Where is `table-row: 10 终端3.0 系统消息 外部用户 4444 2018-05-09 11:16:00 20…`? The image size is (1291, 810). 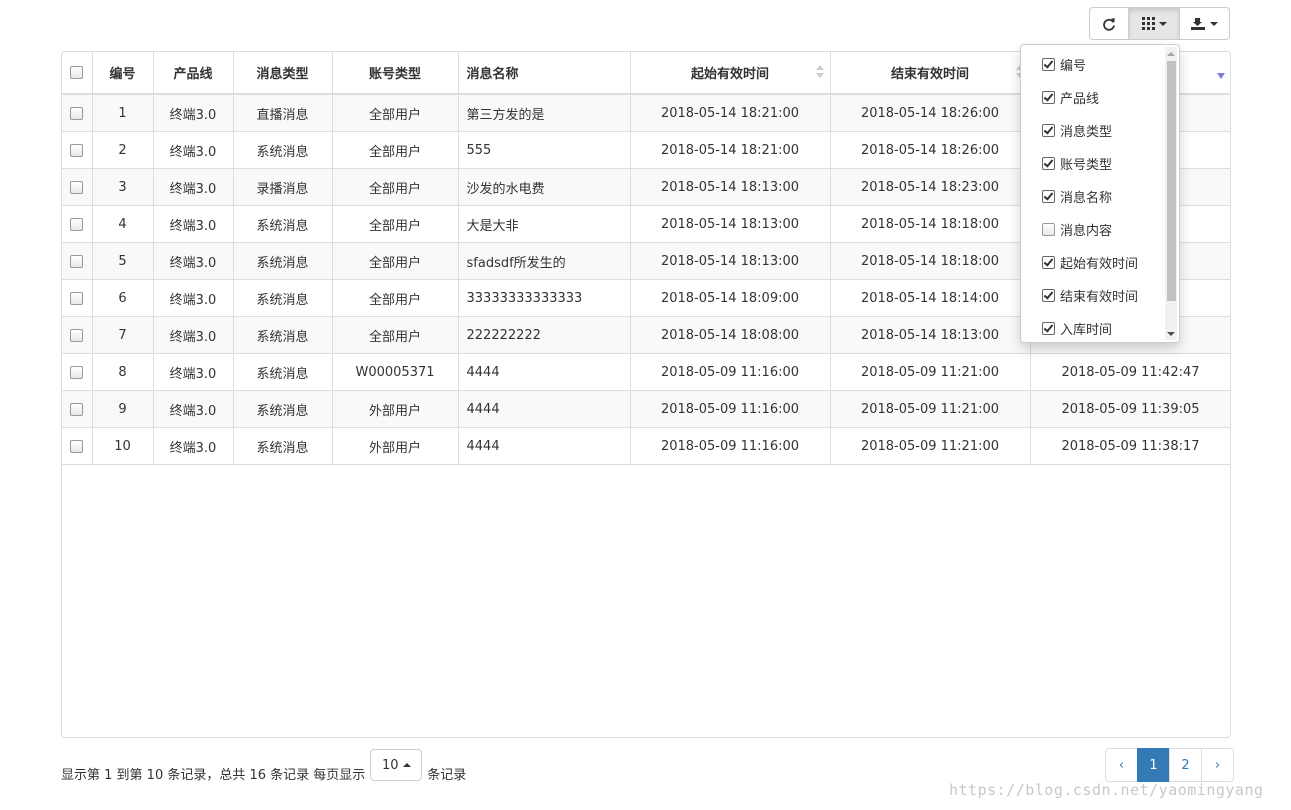
table-row: 10 终端3.0 系统消息 外部用户 4444 2018-05-09 11:16:00 20… is located at coordinates (646, 446).